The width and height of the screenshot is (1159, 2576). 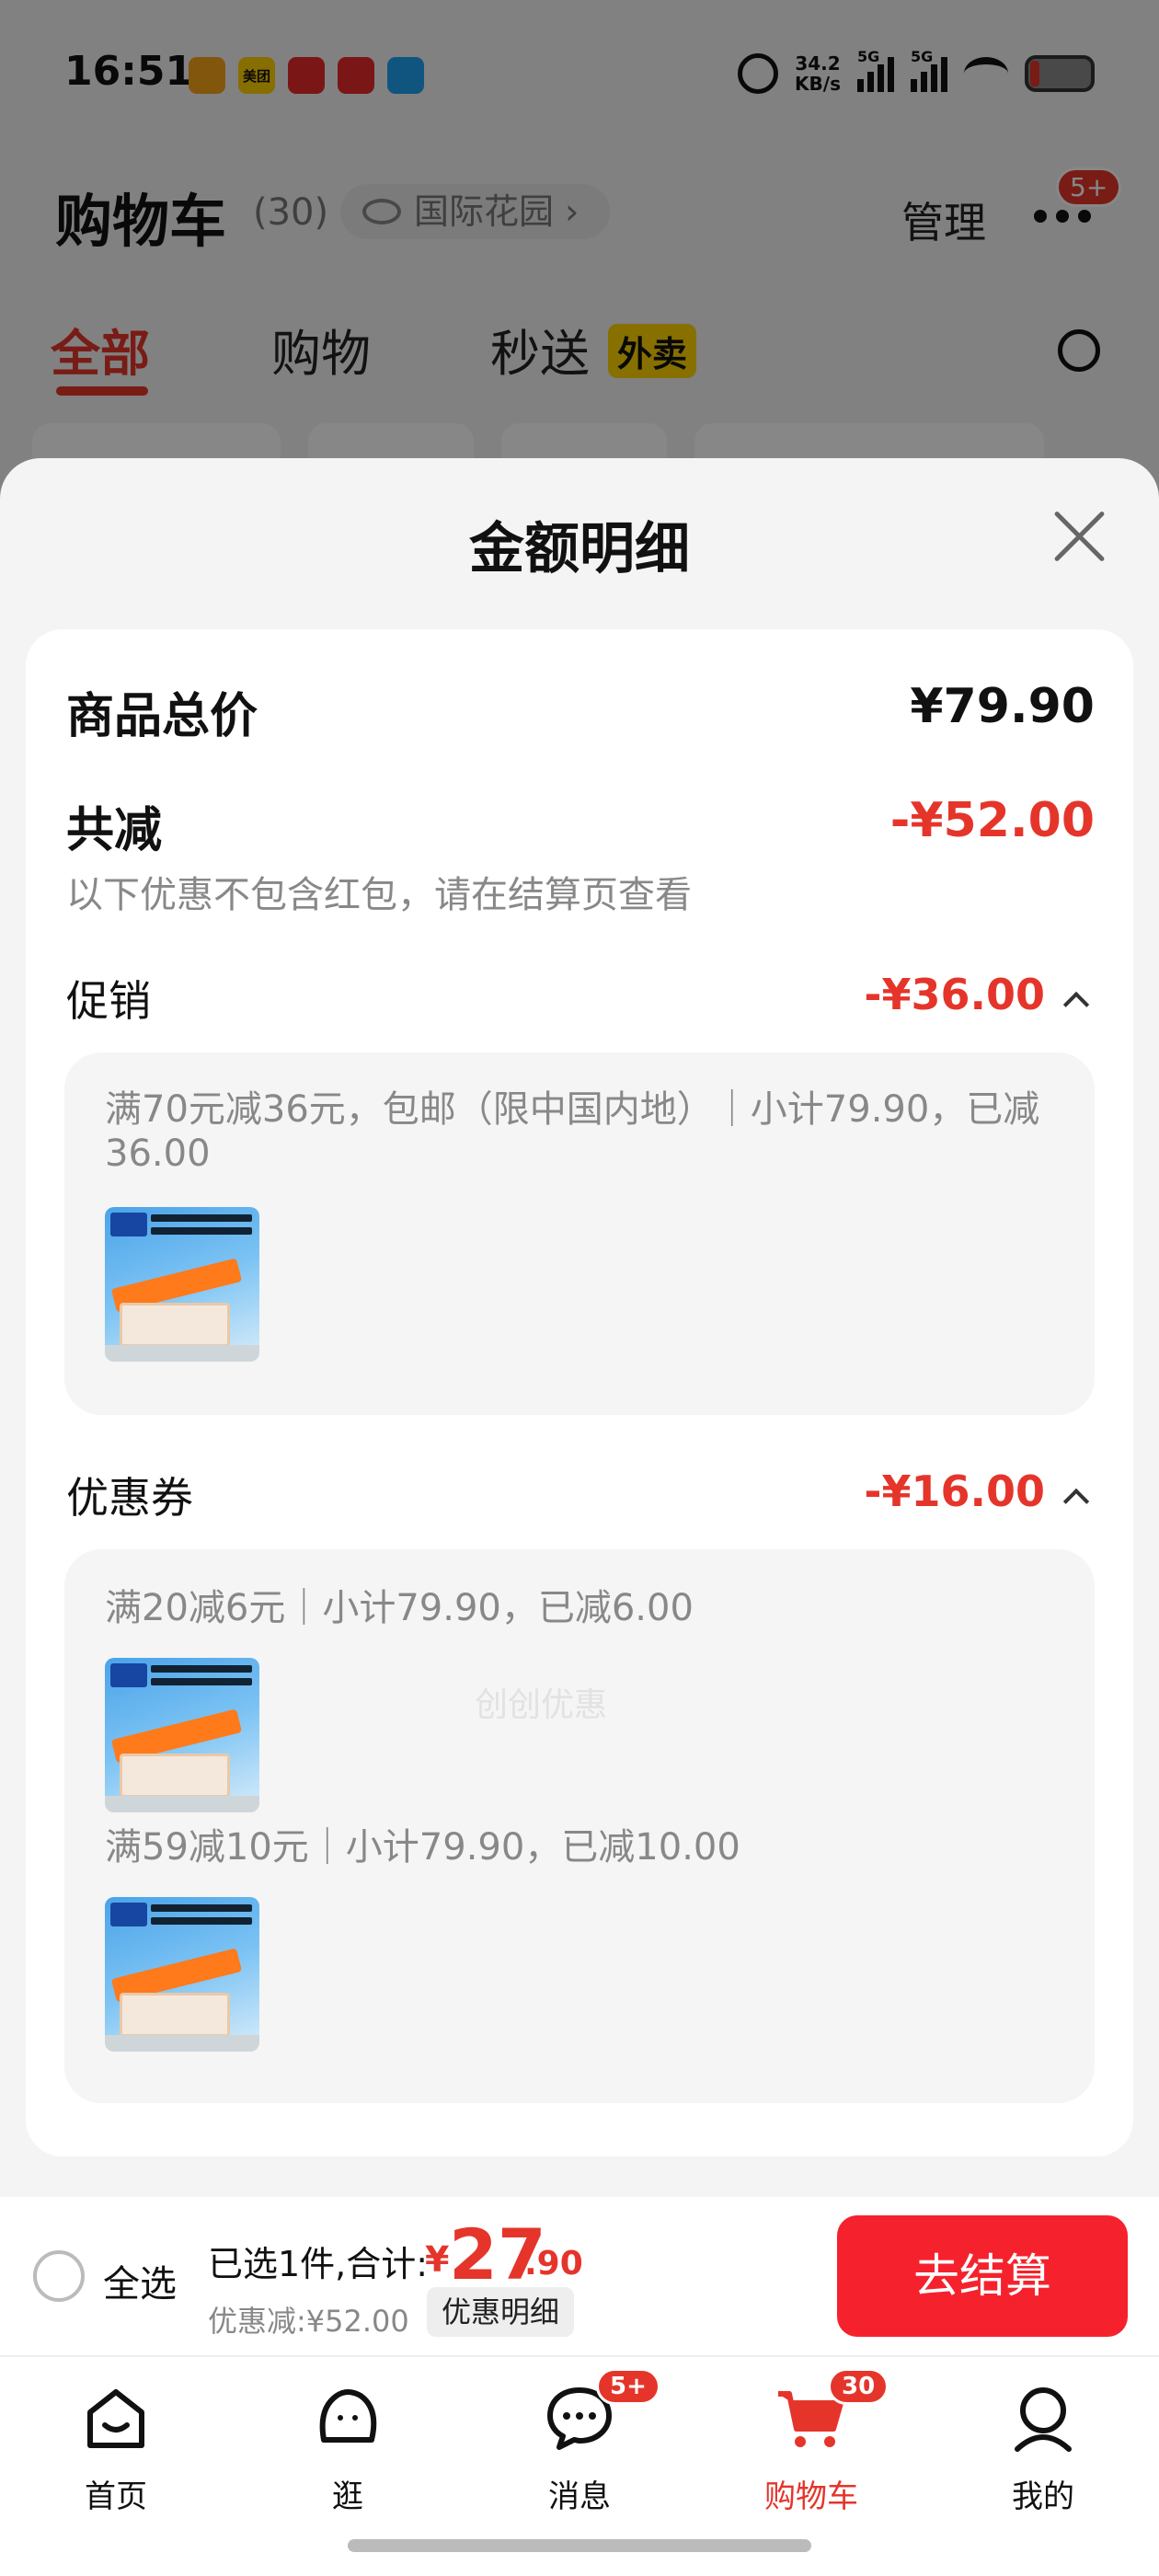 I want to click on home-indicator, so click(x=579, y=2545).